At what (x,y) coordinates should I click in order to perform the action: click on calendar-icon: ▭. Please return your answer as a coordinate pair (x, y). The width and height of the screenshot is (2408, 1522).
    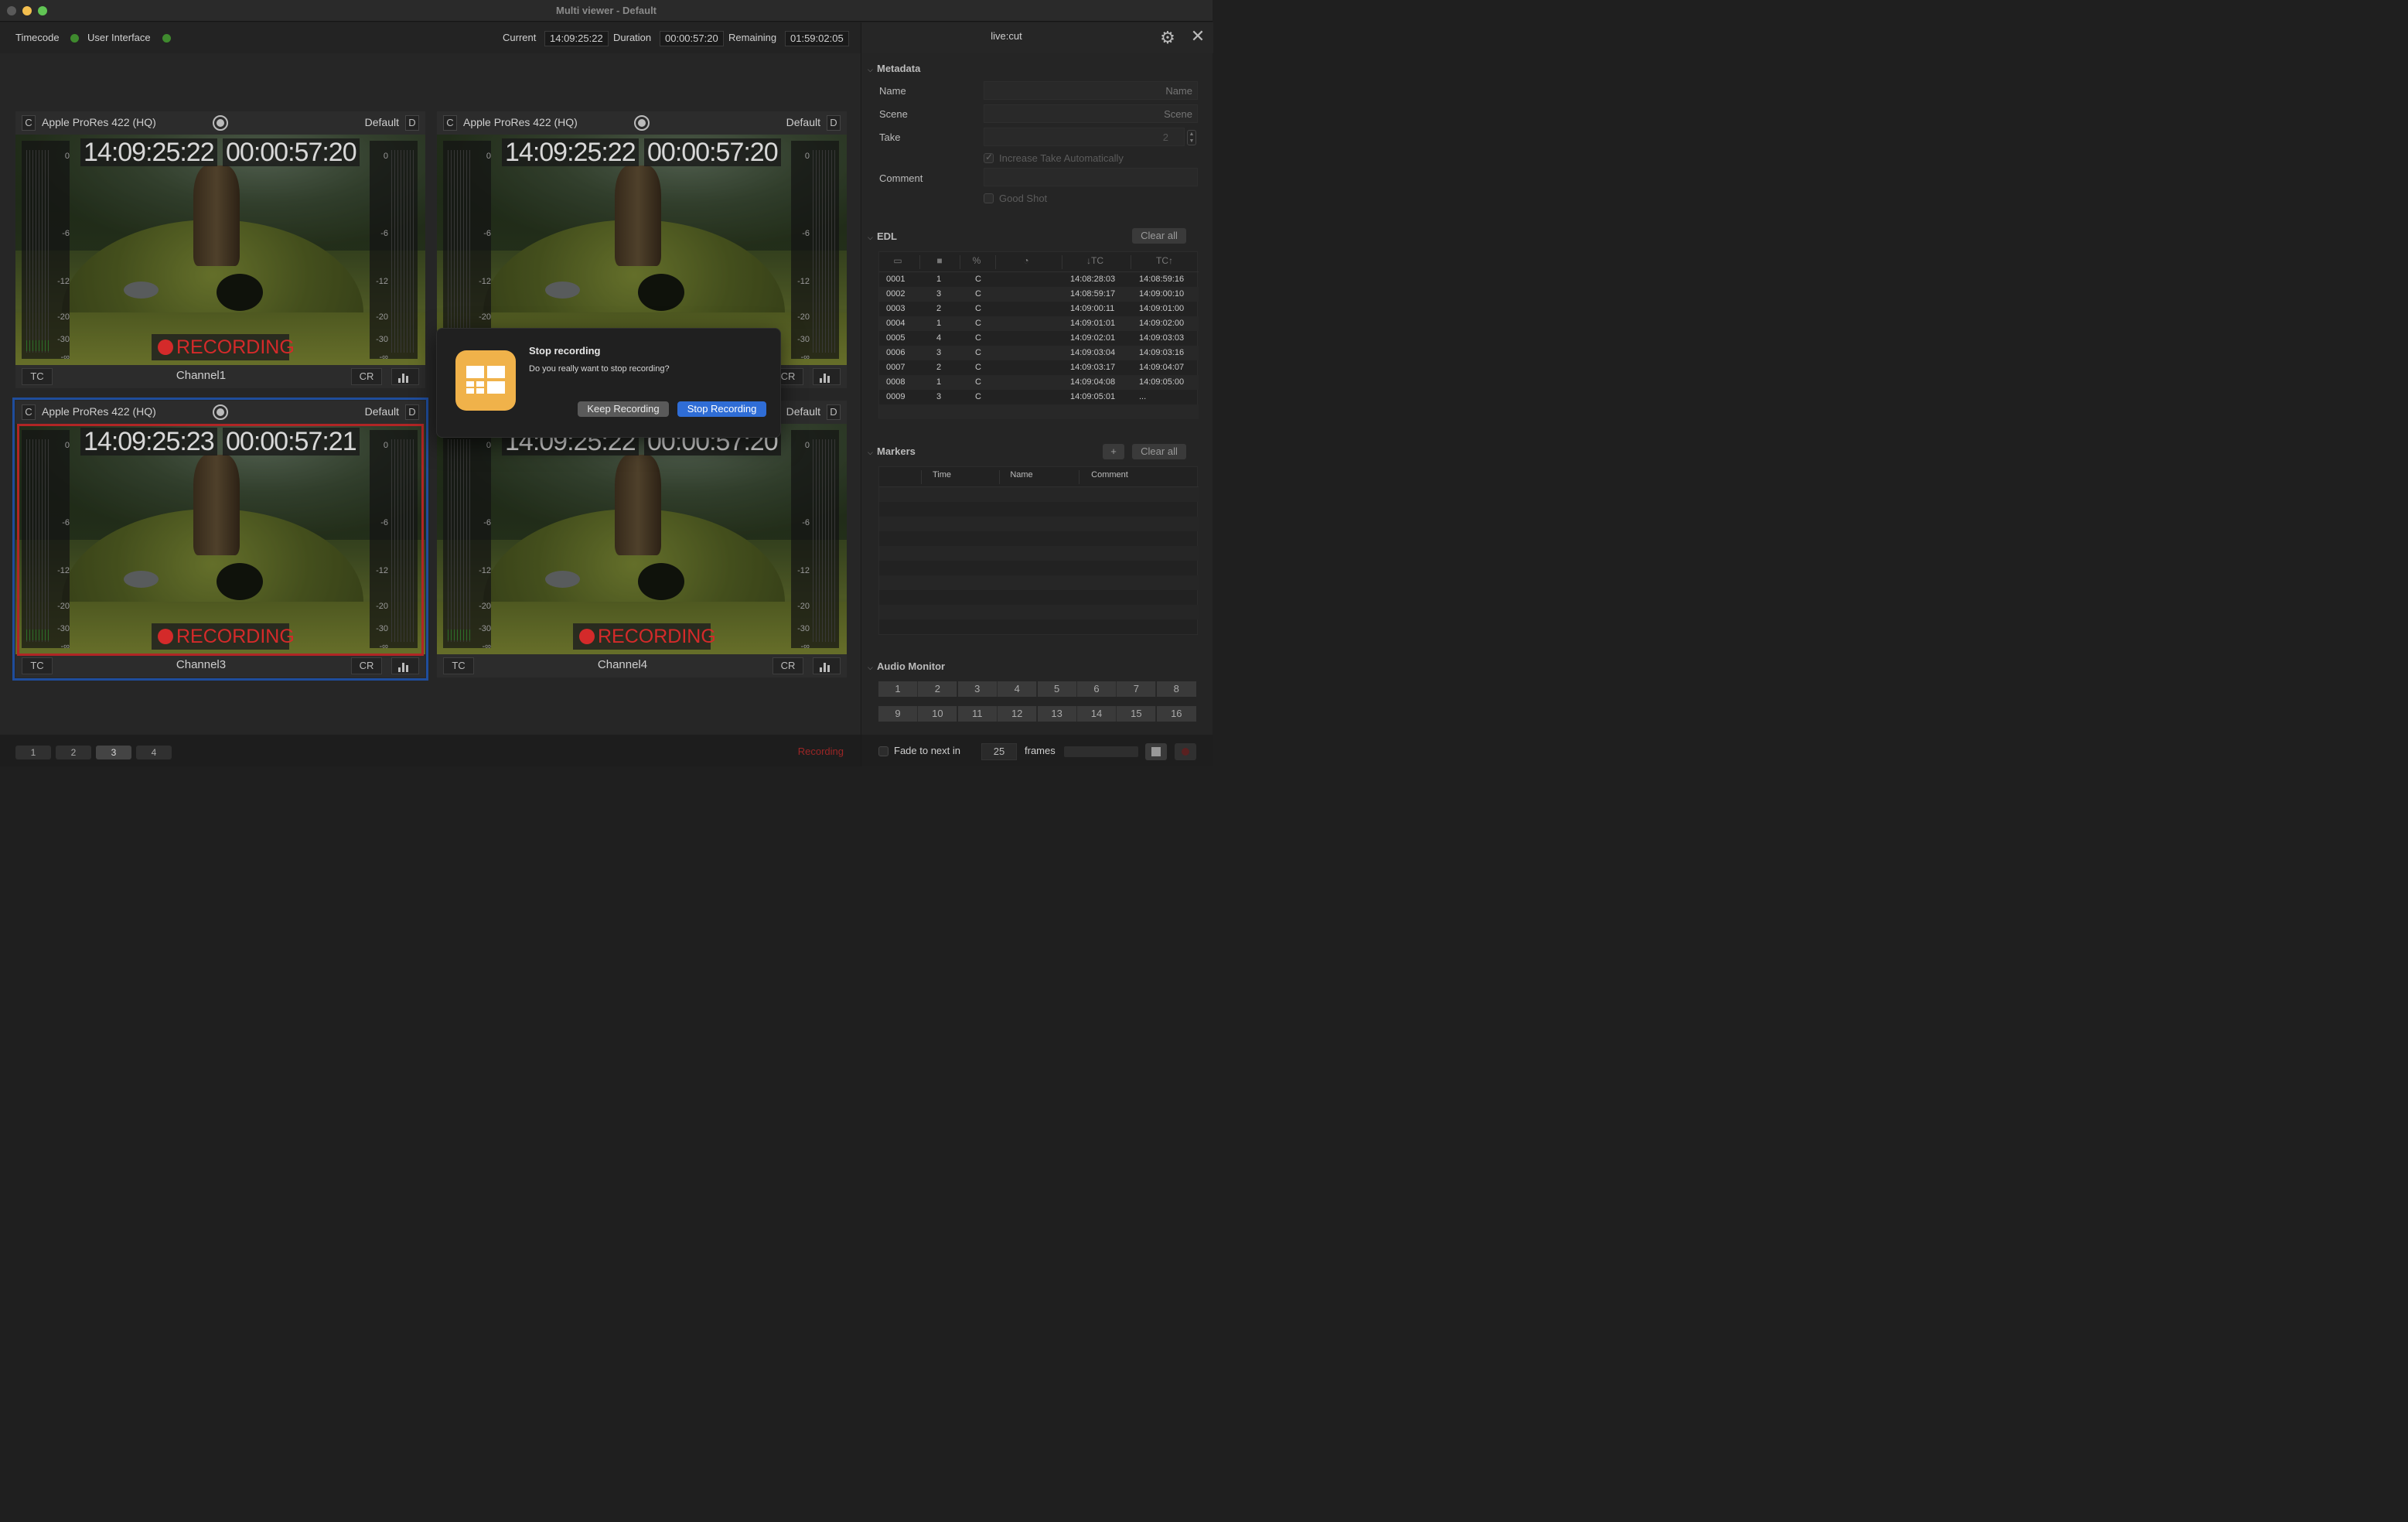
    Looking at the image, I should click on (898, 262).